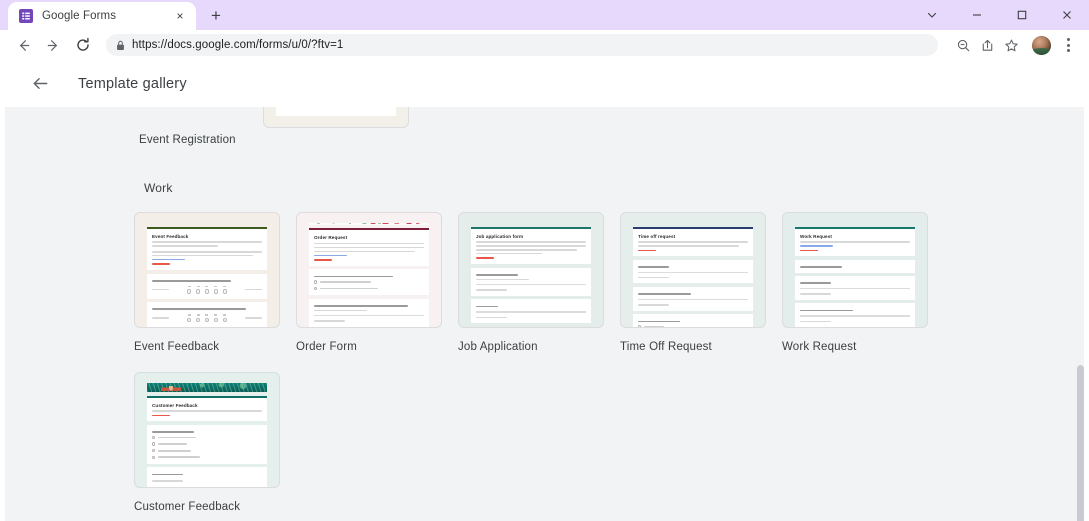 This screenshot has width=1089, height=521. Describe the element at coordinates (336, 111) in the screenshot. I see `thumbnail-partial-block` at that location.